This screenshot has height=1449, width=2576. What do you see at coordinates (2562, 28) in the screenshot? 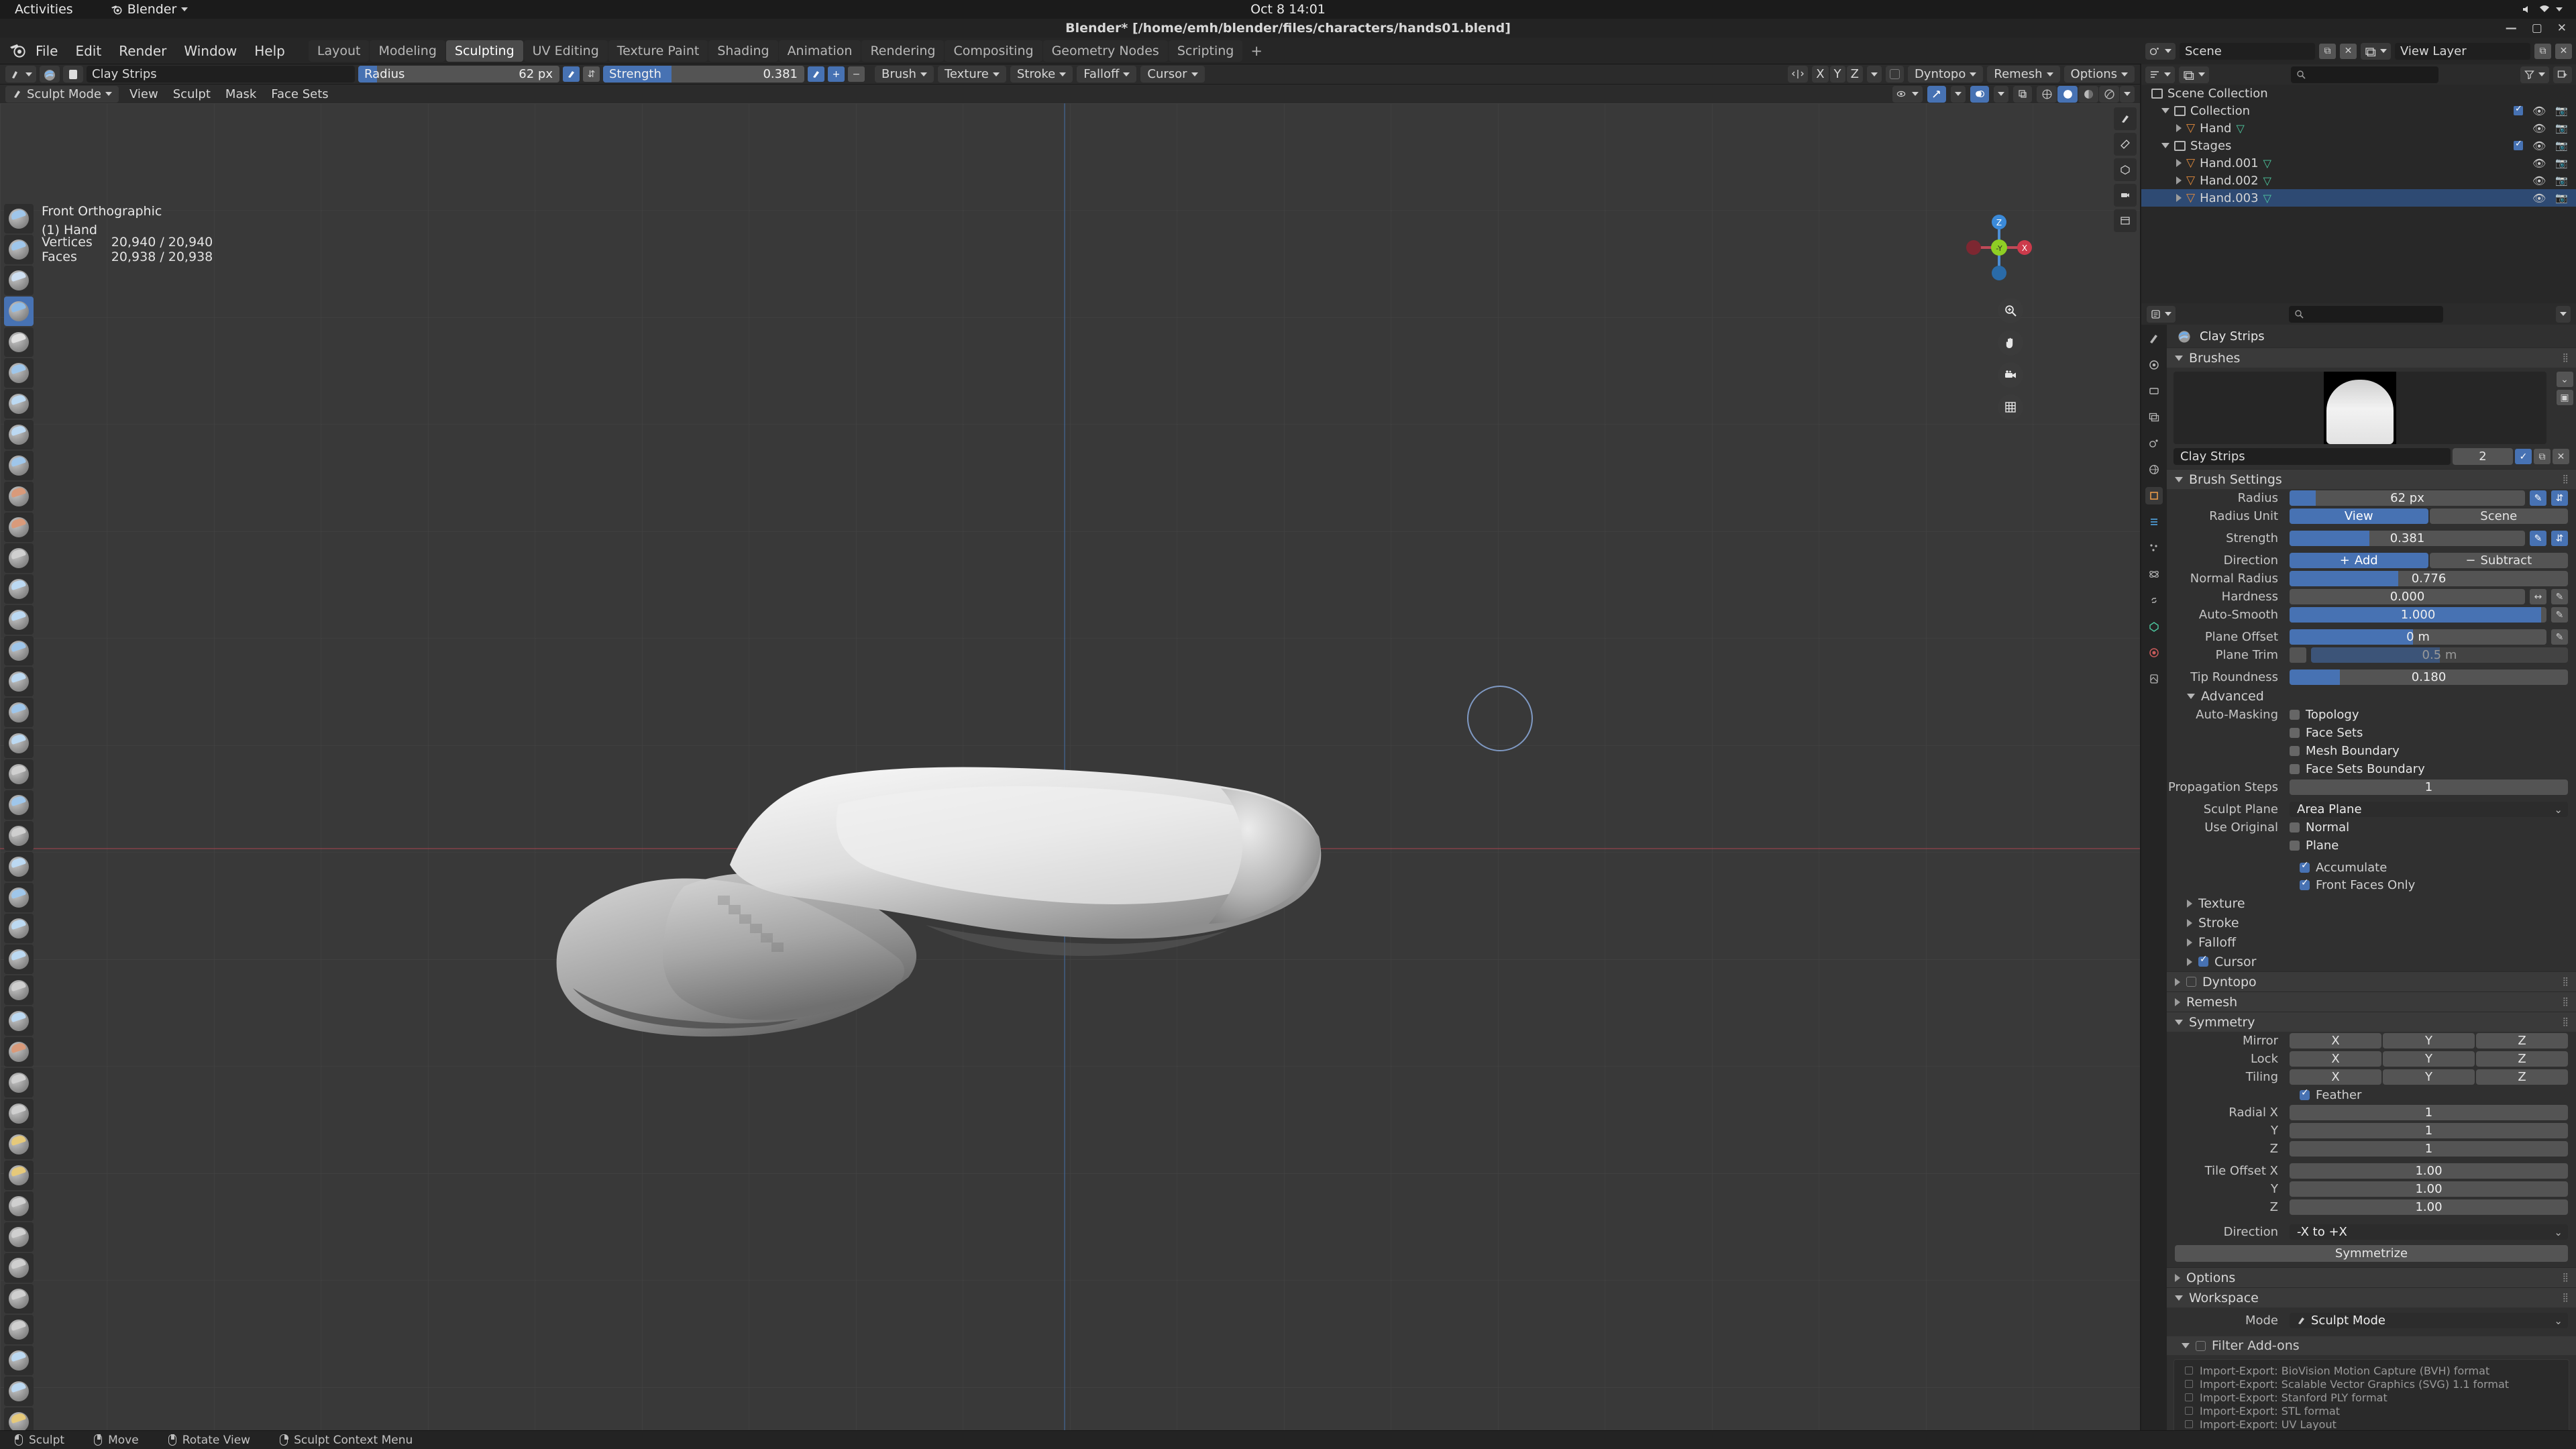
I see `close-icon: ✕` at bounding box center [2562, 28].